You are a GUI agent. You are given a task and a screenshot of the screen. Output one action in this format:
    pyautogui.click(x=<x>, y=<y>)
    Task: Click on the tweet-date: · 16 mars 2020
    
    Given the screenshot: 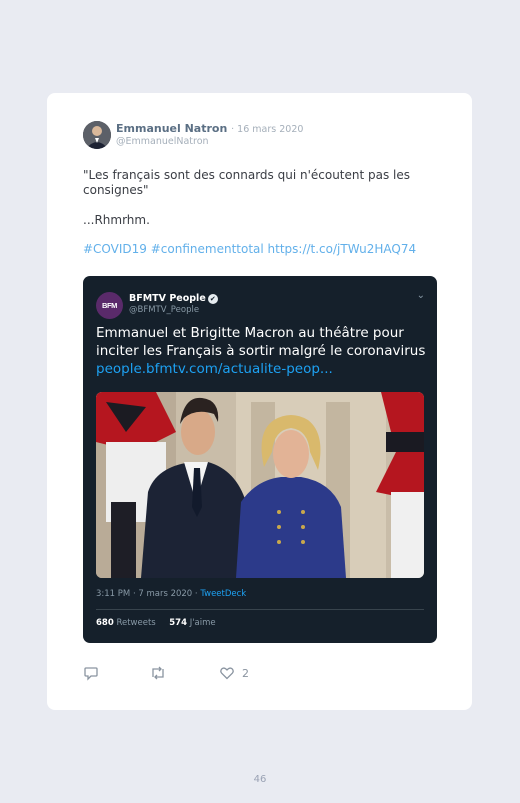 What is the action you would take?
    pyautogui.click(x=267, y=129)
    